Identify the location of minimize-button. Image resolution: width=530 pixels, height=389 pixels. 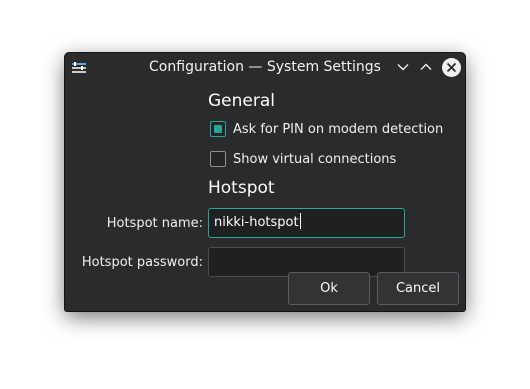
(403, 67).